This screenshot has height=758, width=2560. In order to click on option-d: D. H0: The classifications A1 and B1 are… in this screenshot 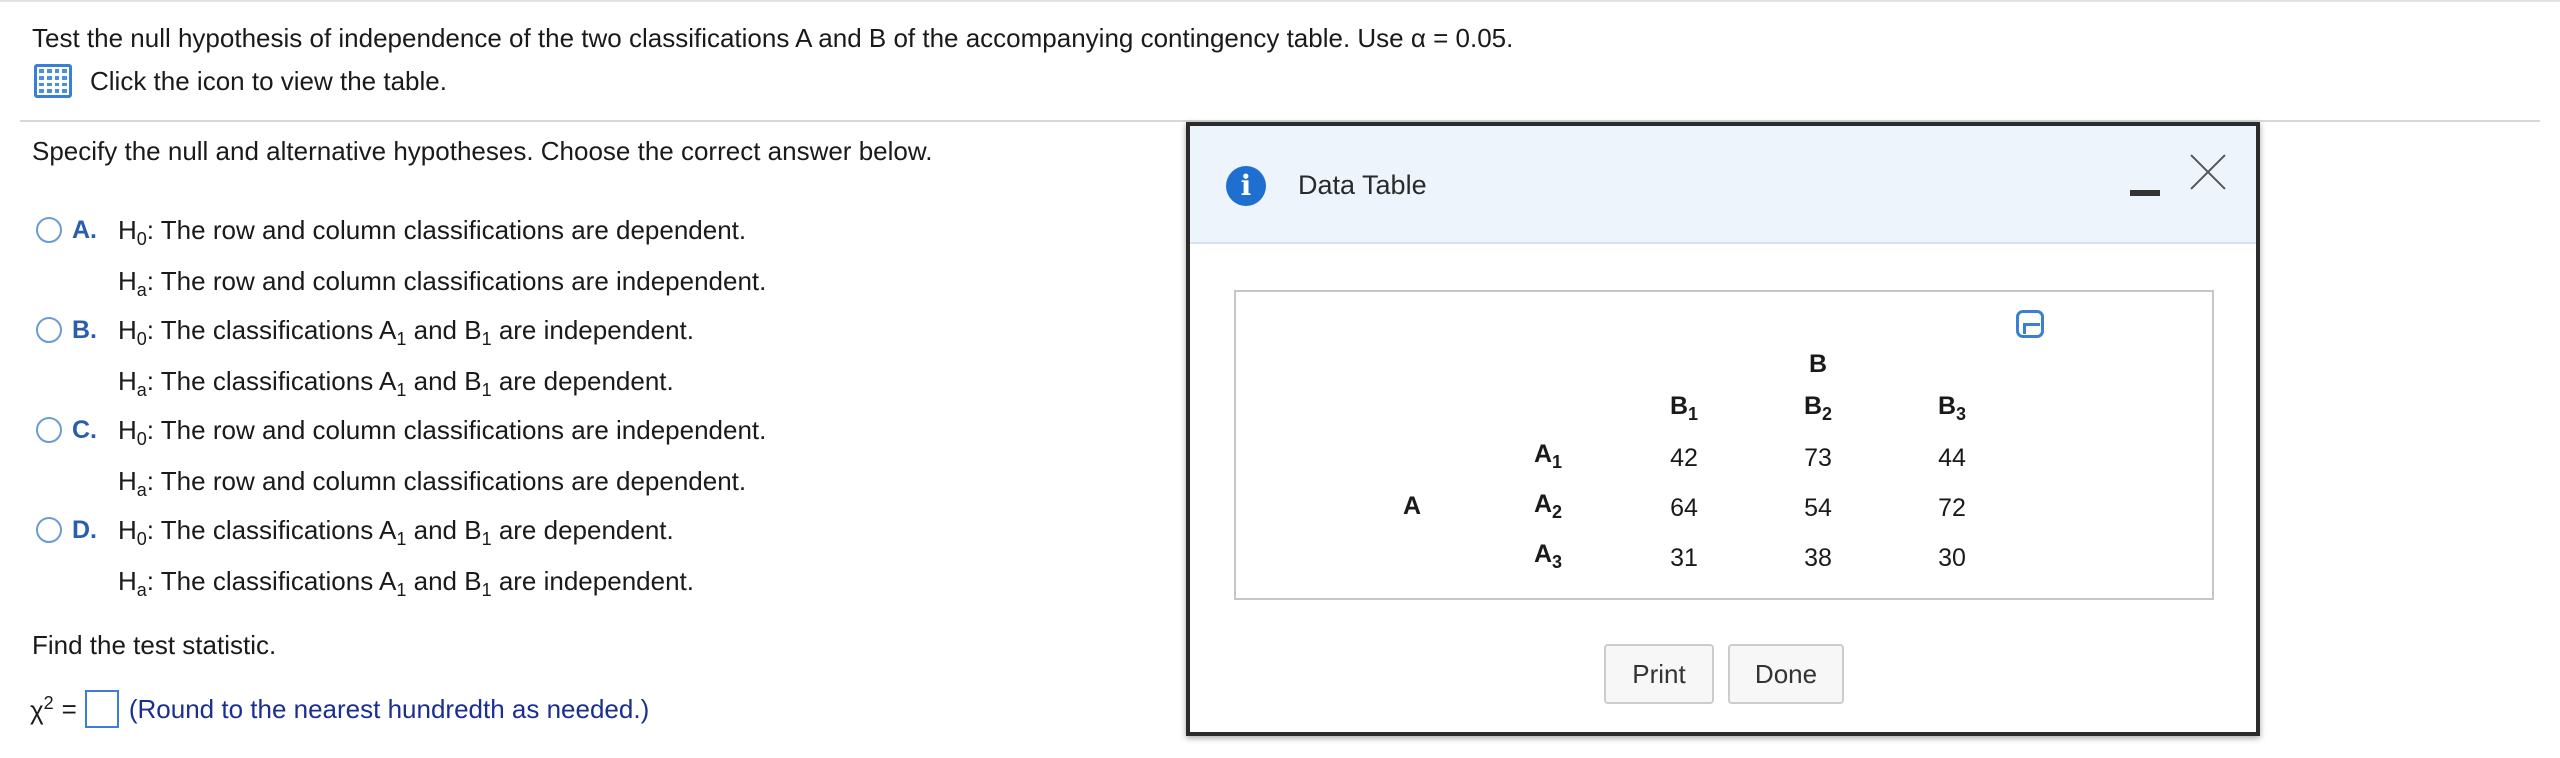, I will do `click(365, 562)`.